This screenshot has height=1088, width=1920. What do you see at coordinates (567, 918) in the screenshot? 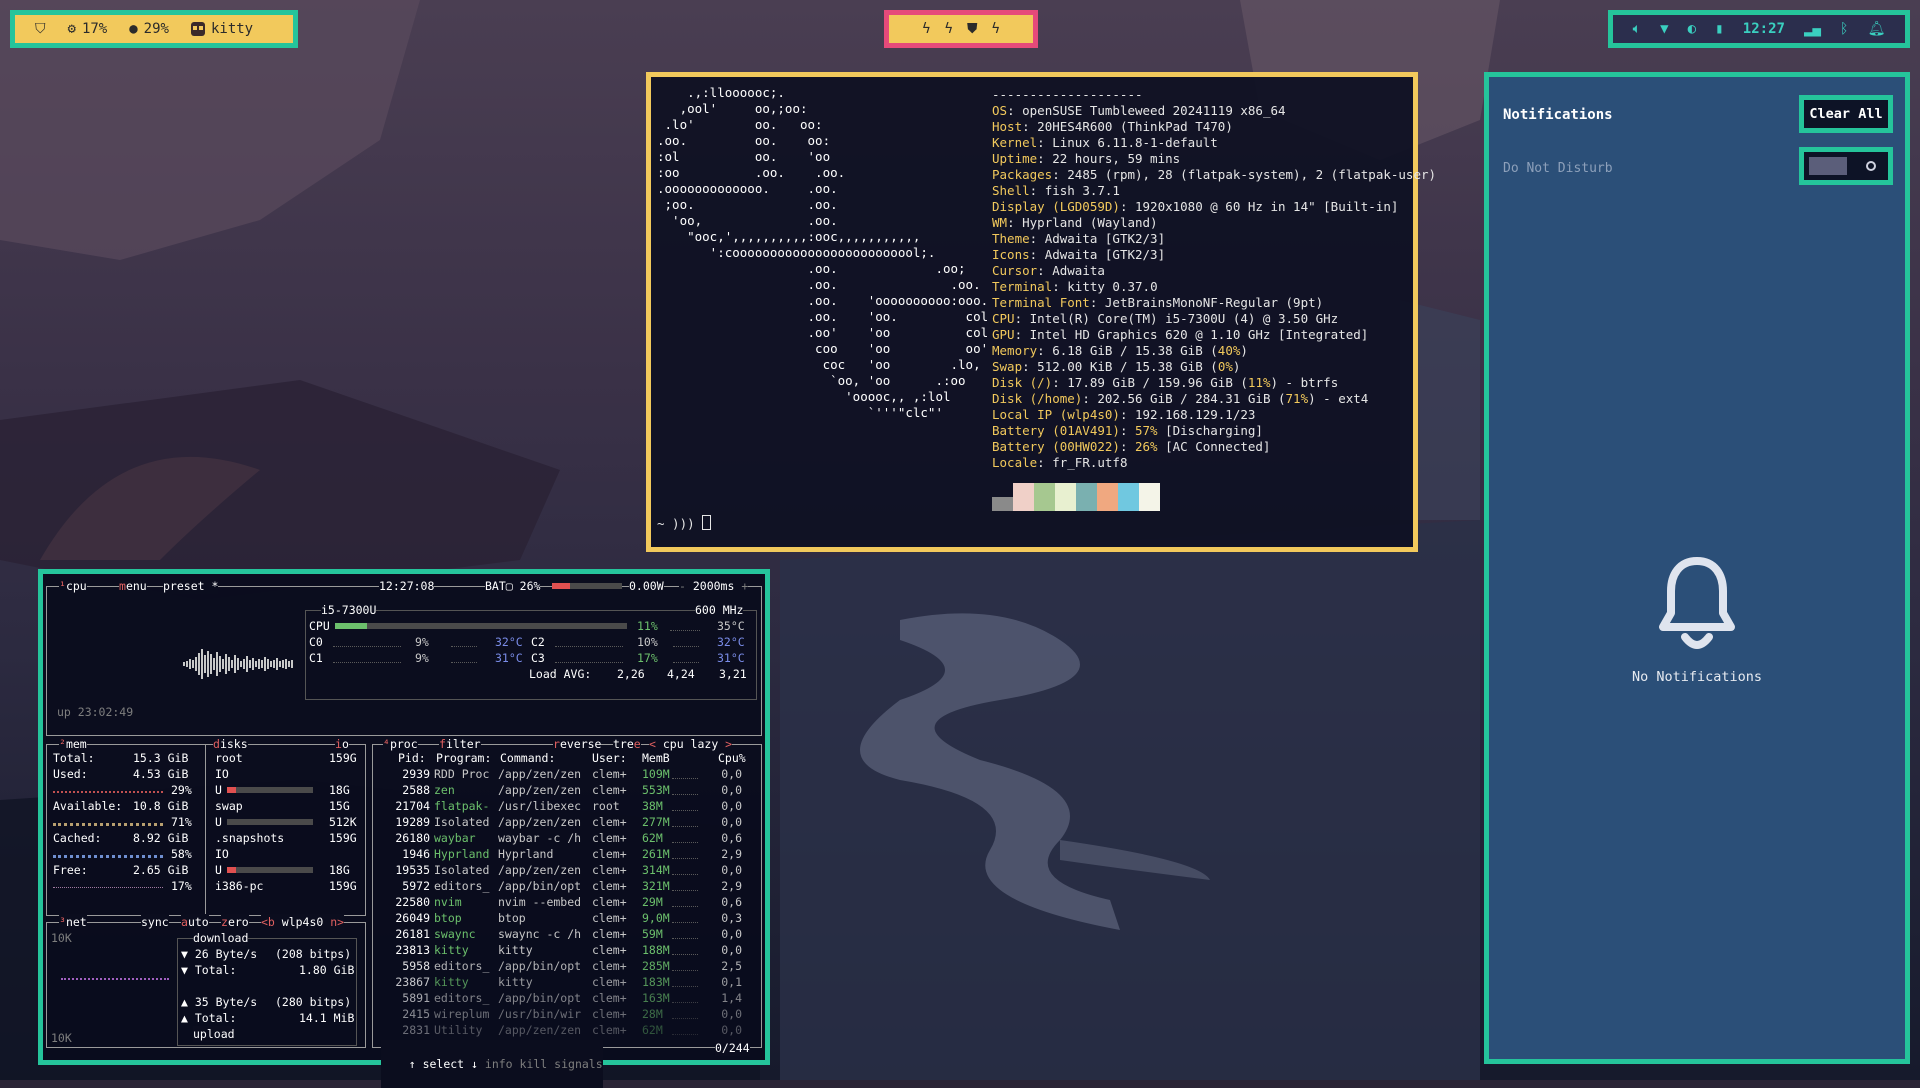
I see `process-row: 26049 btop btop clem+ 9,0M 0,3` at bounding box center [567, 918].